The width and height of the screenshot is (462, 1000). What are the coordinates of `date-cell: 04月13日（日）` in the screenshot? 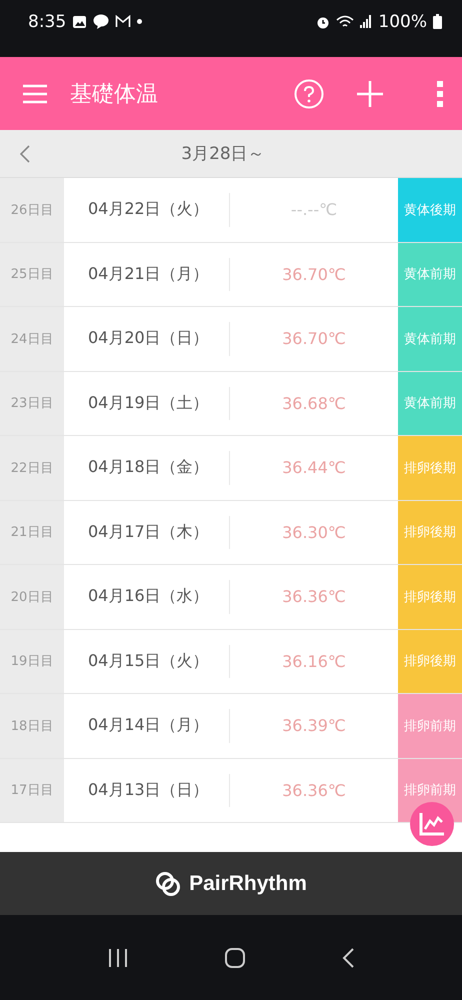 It's located at (147, 790).